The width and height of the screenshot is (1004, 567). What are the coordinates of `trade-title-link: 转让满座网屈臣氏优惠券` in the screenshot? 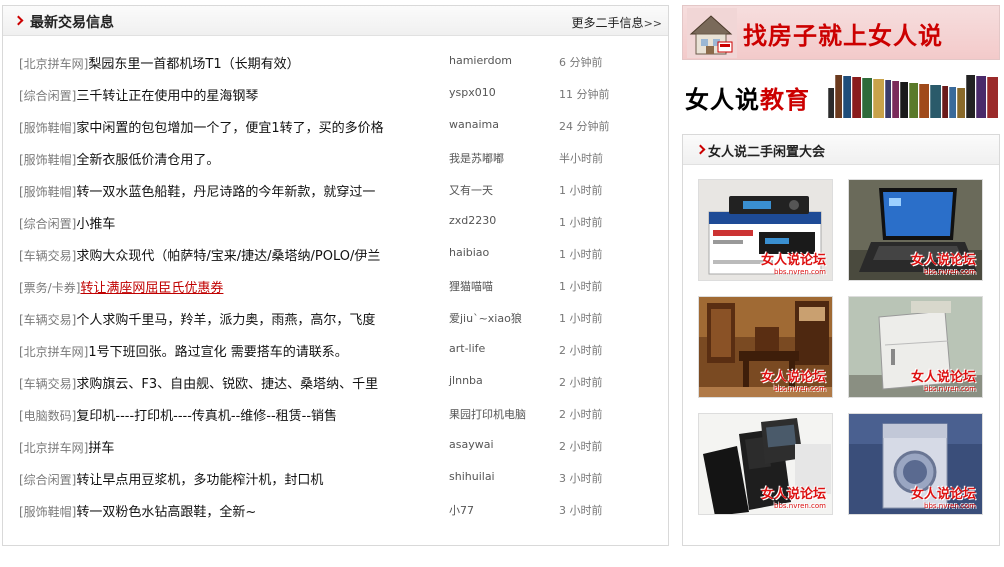 It's located at (151, 288).